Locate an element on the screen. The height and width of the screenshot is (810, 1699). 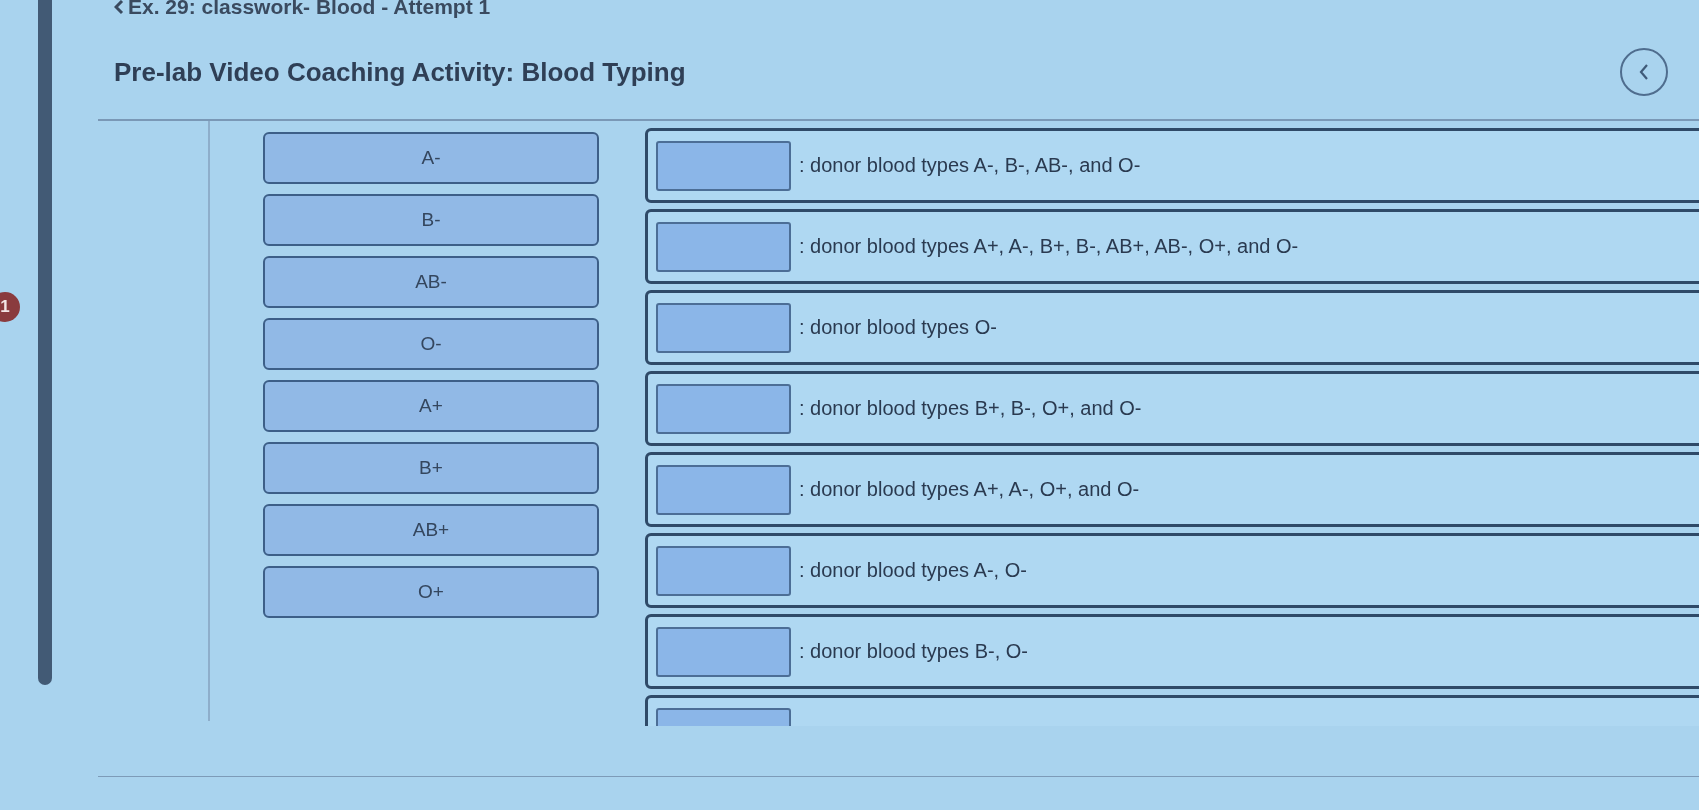
answer-option-chip: O- is located at coordinates (431, 344).